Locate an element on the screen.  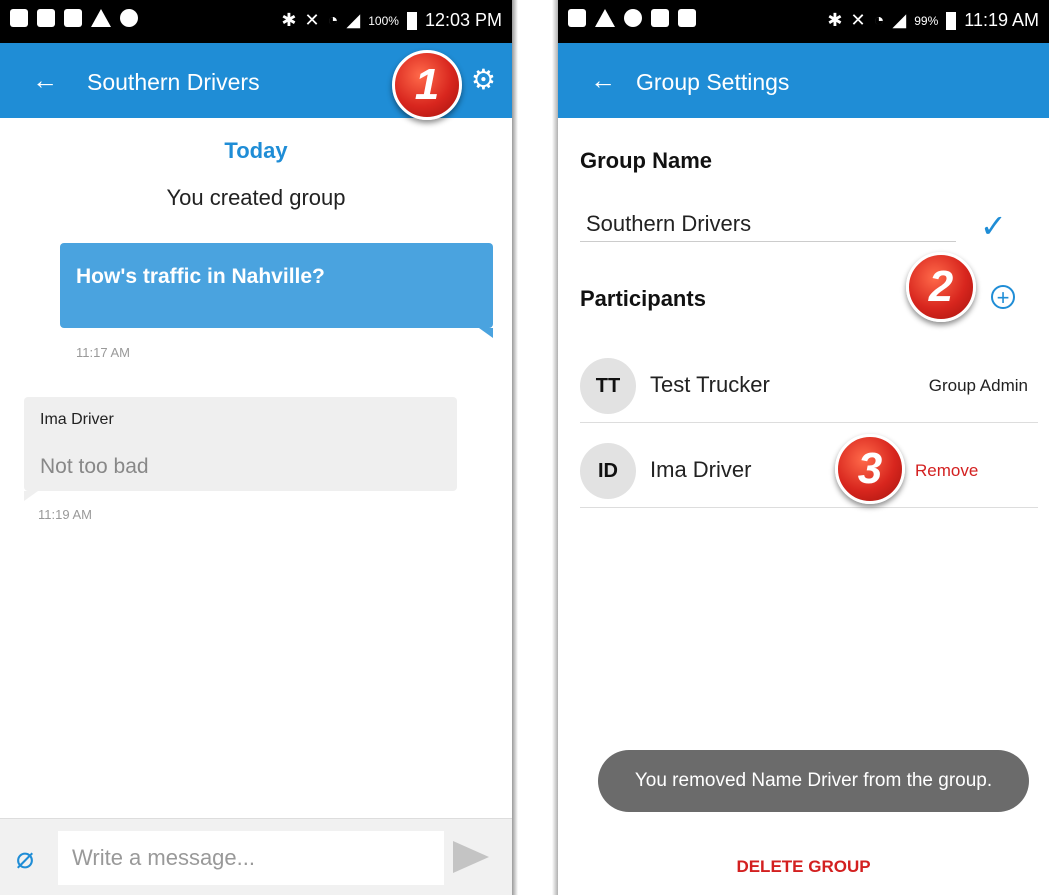
date-header: Today is located at coordinates (256, 150).